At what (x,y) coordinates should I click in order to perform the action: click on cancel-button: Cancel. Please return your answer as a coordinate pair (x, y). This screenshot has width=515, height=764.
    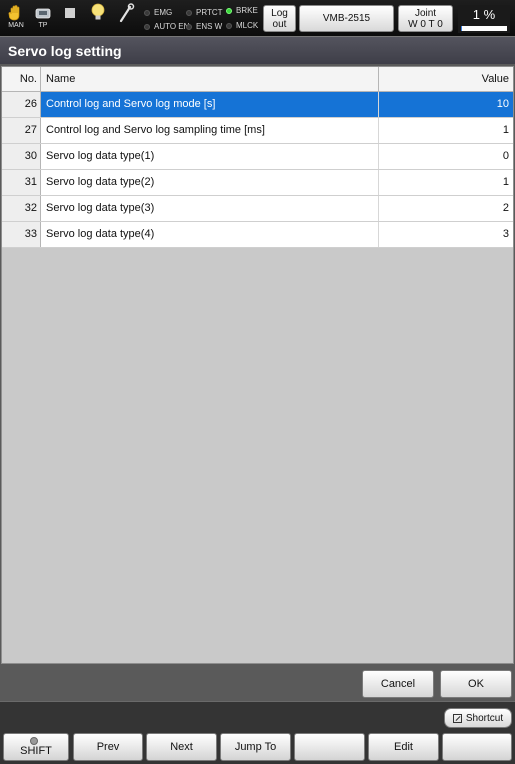
    Looking at the image, I should click on (398, 684).